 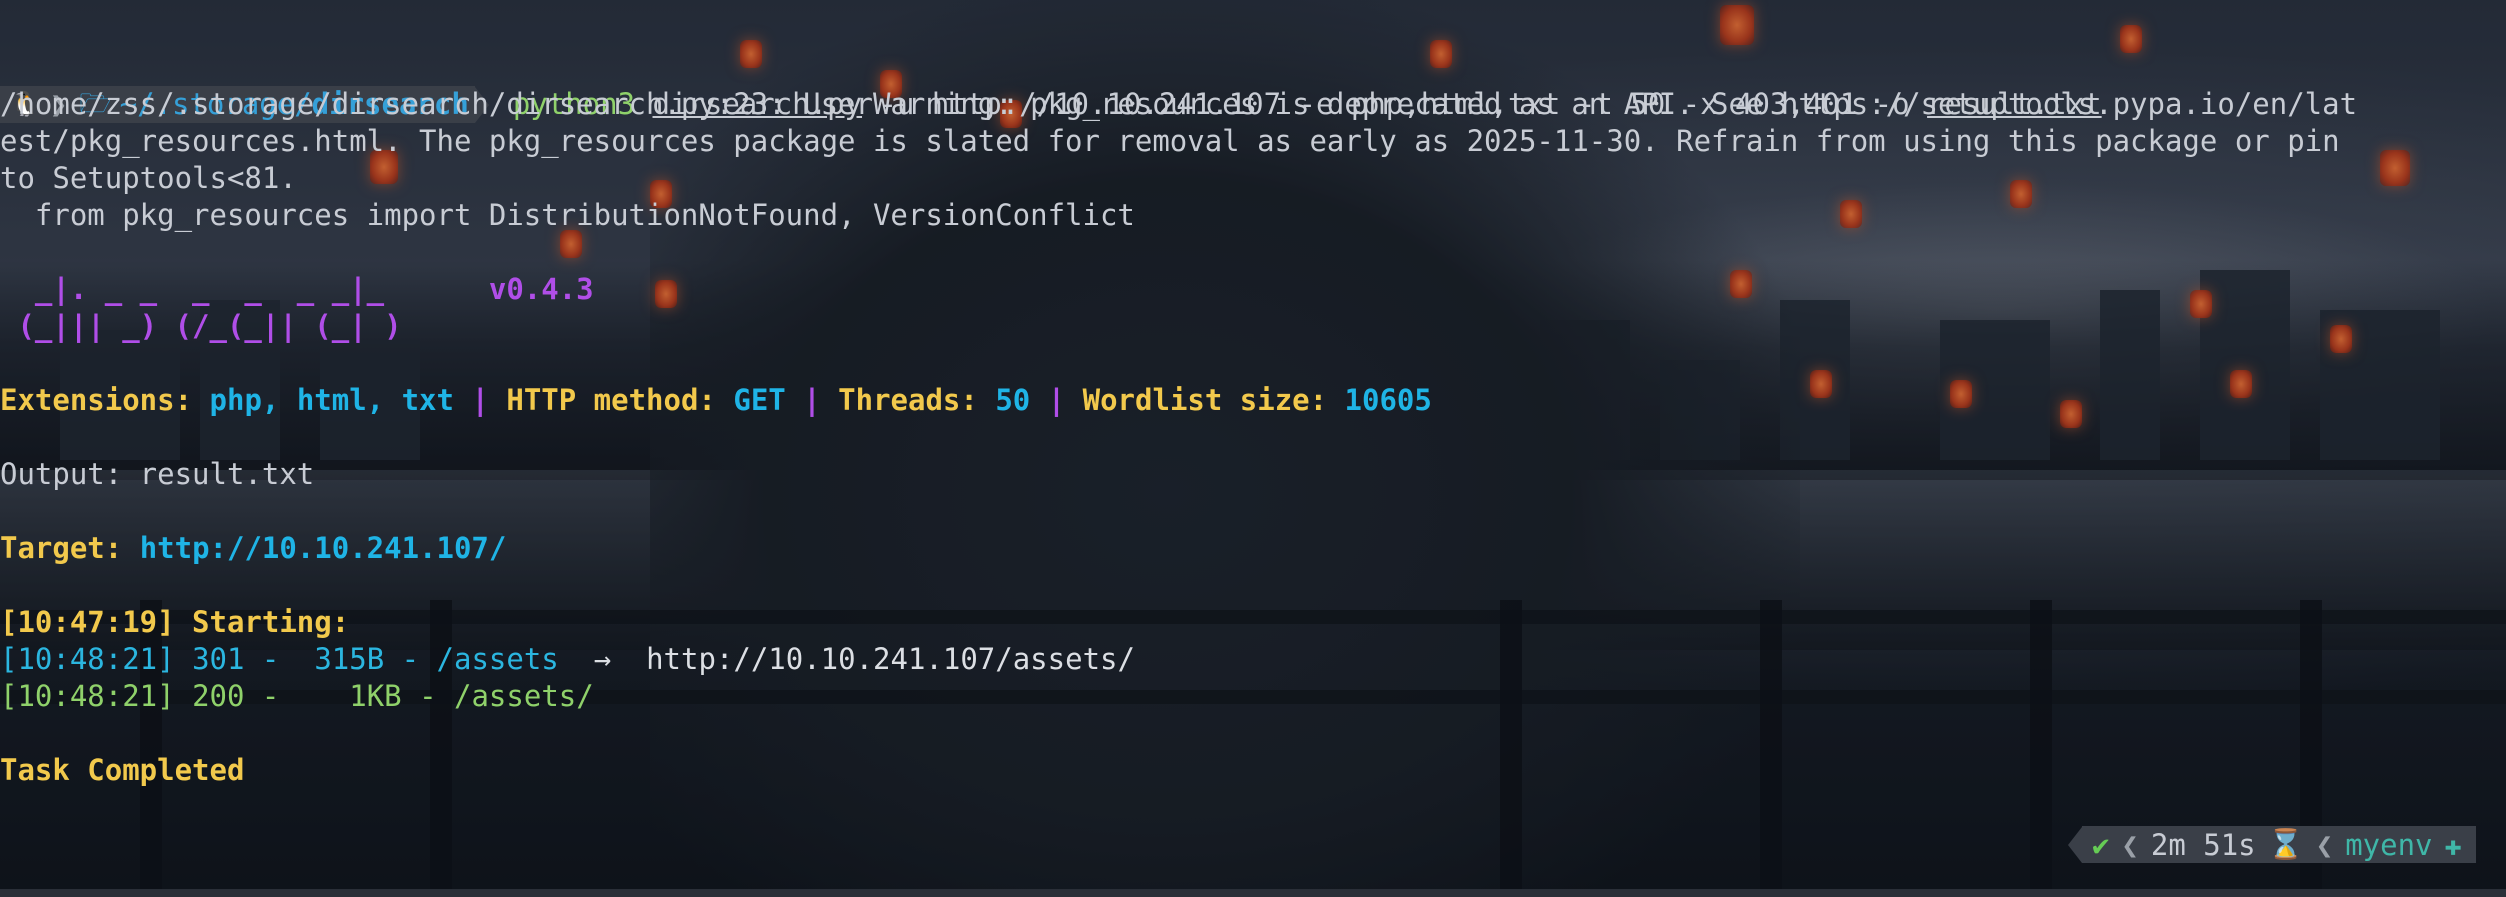 I want to click on version-label: v0.4.3, so click(x=541, y=289).